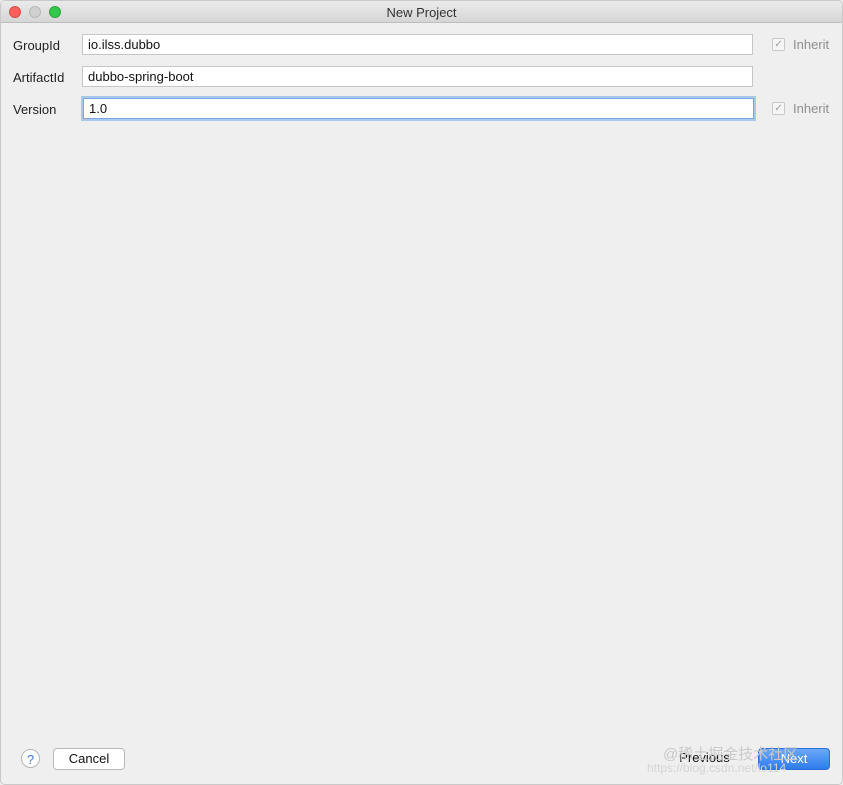 Image resolution: width=843 pixels, height=785 pixels. What do you see at coordinates (417, 76) in the screenshot?
I see `artifactid-input` at bounding box center [417, 76].